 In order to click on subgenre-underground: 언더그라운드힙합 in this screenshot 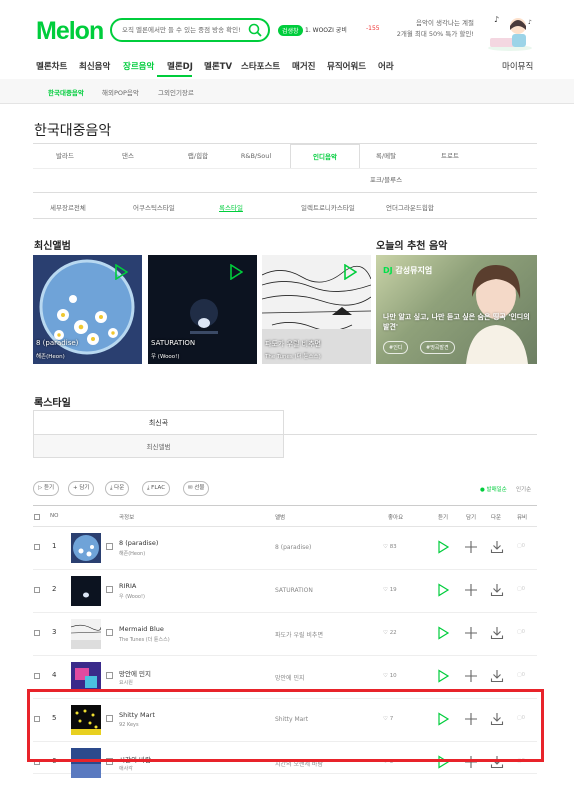, I will do `click(410, 207)`.